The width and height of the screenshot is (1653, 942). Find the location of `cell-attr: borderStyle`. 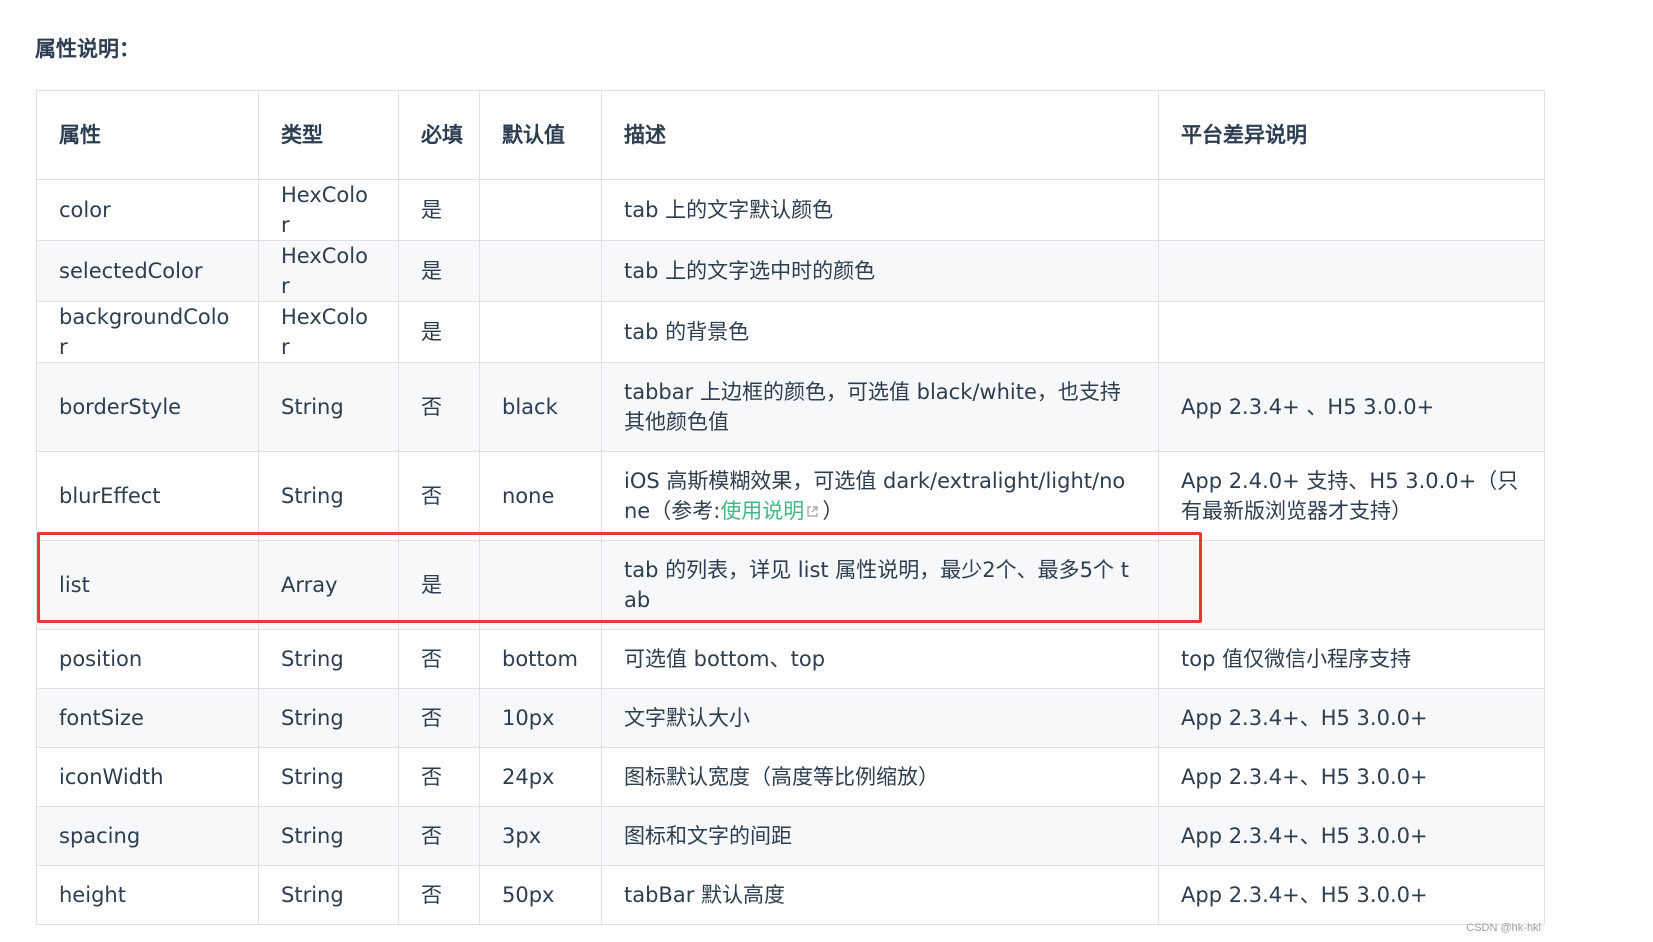

cell-attr: borderStyle is located at coordinates (147, 407).